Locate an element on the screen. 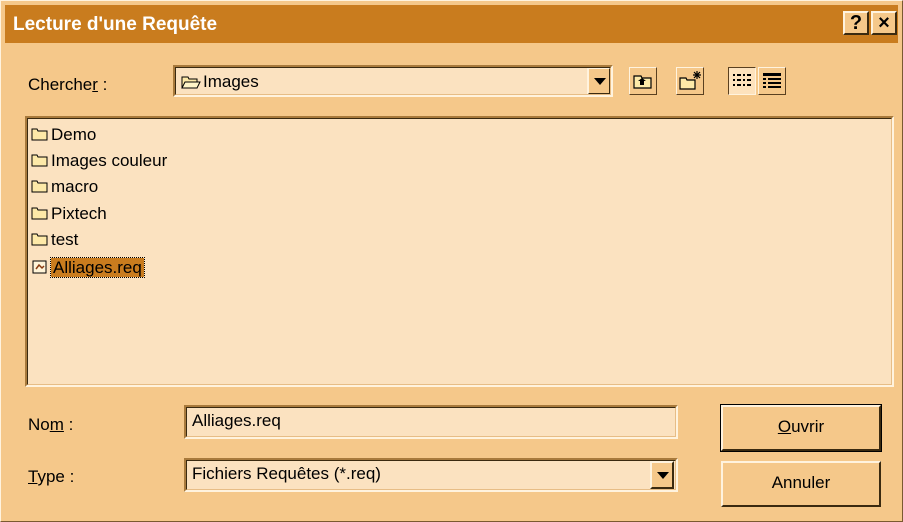  request-file-icon is located at coordinates (39, 267).